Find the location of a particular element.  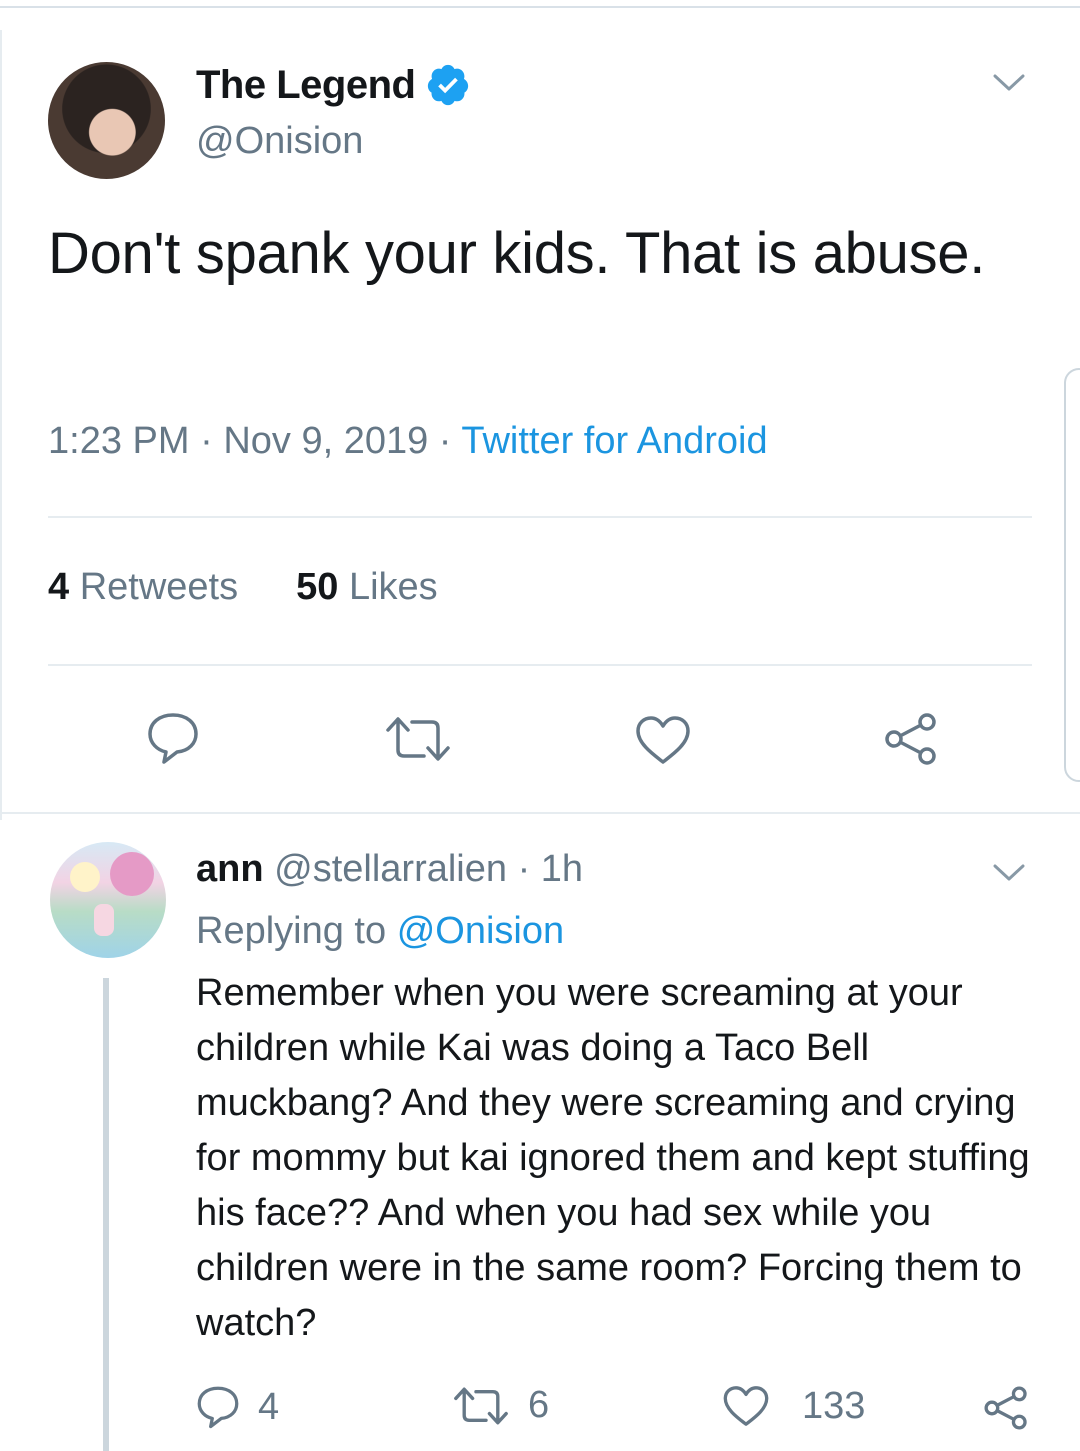

reply-like-action: 133 is located at coordinates (793, 1406).